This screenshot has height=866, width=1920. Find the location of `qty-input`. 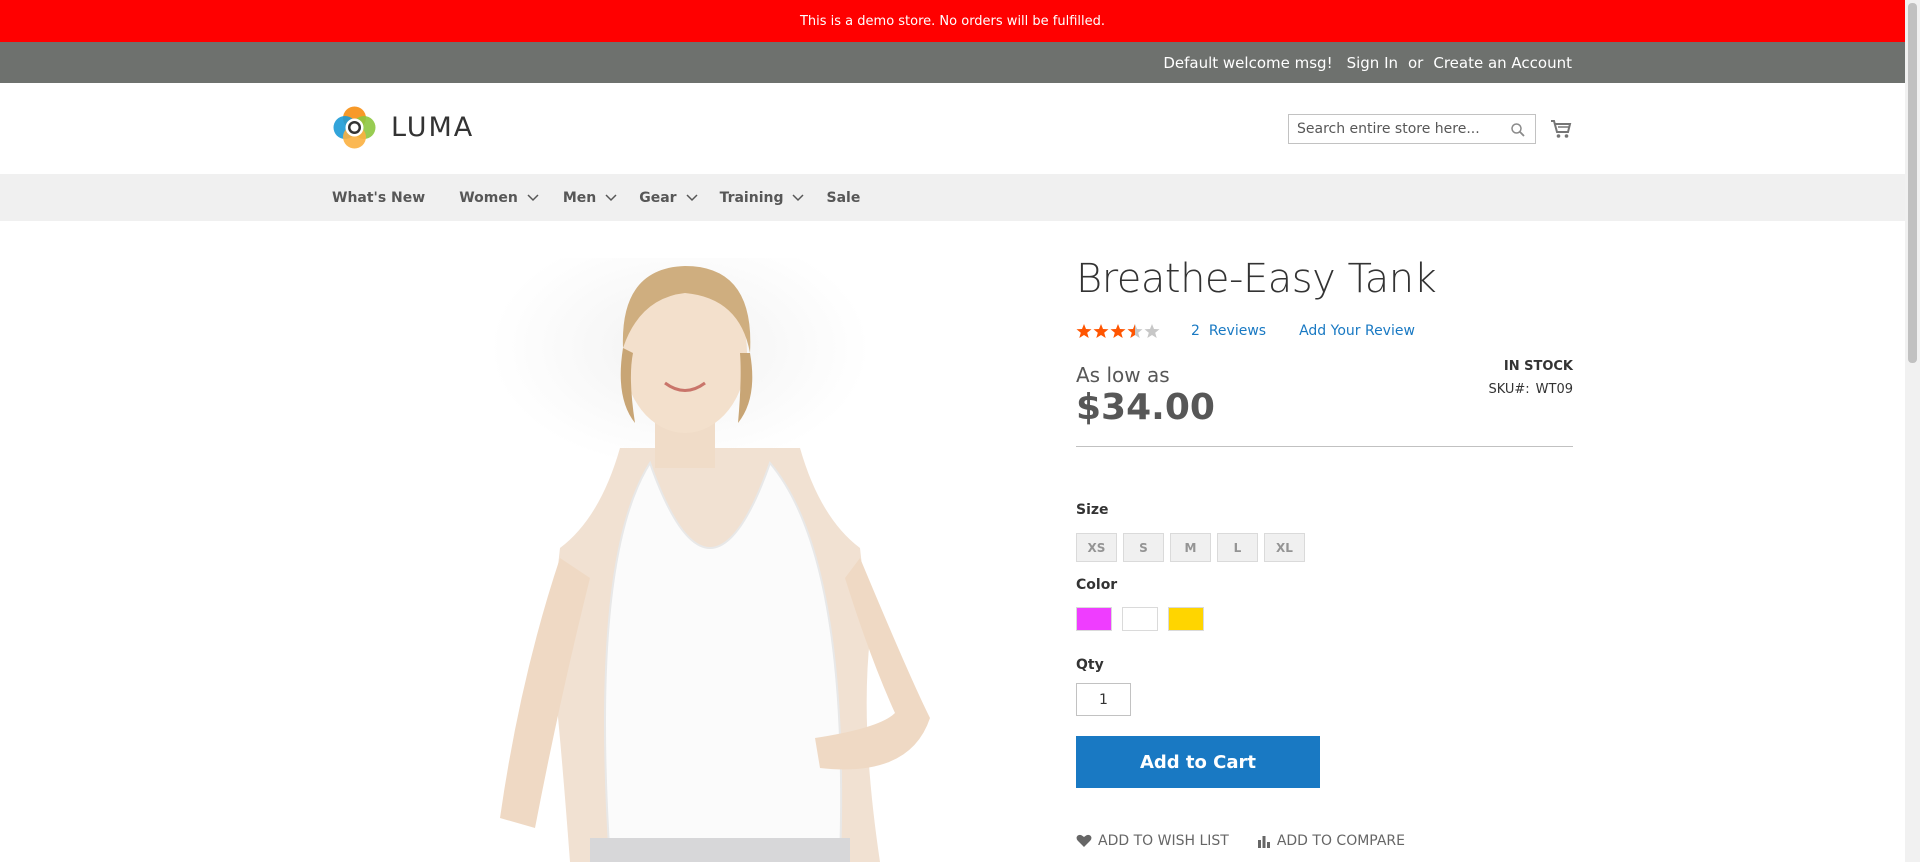

qty-input is located at coordinates (1103, 699).